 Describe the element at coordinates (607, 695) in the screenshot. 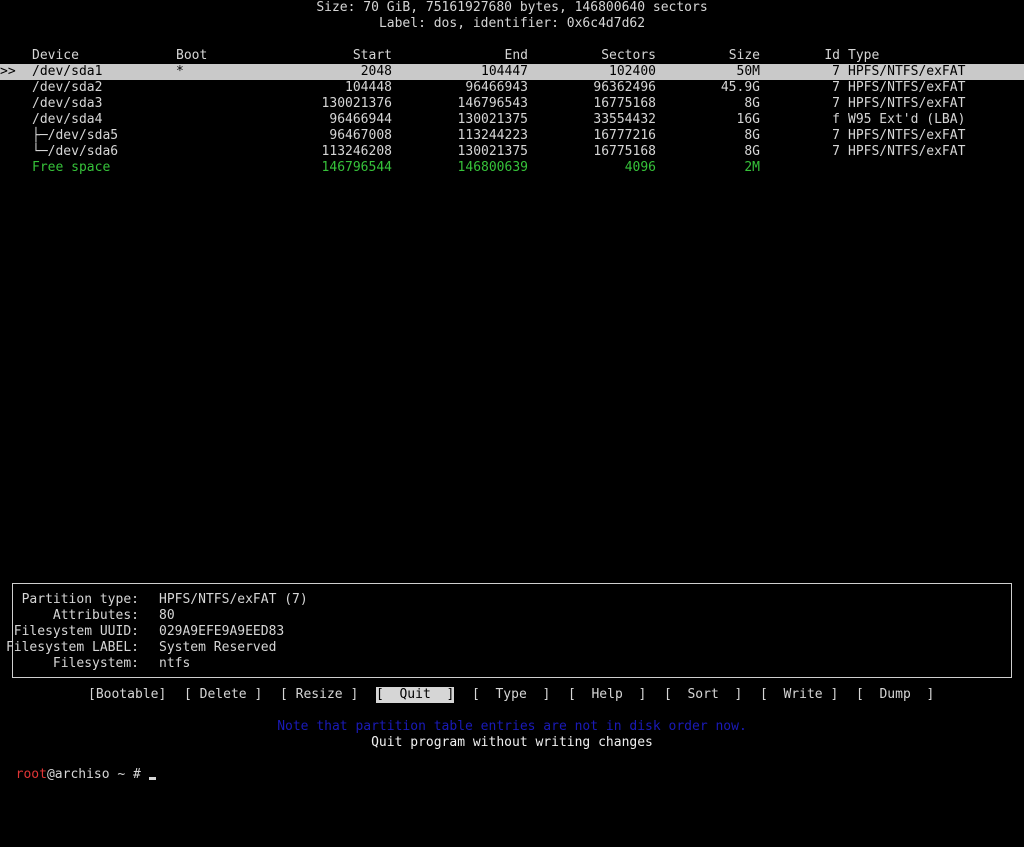

I see `help-button: [ Help ]` at that location.